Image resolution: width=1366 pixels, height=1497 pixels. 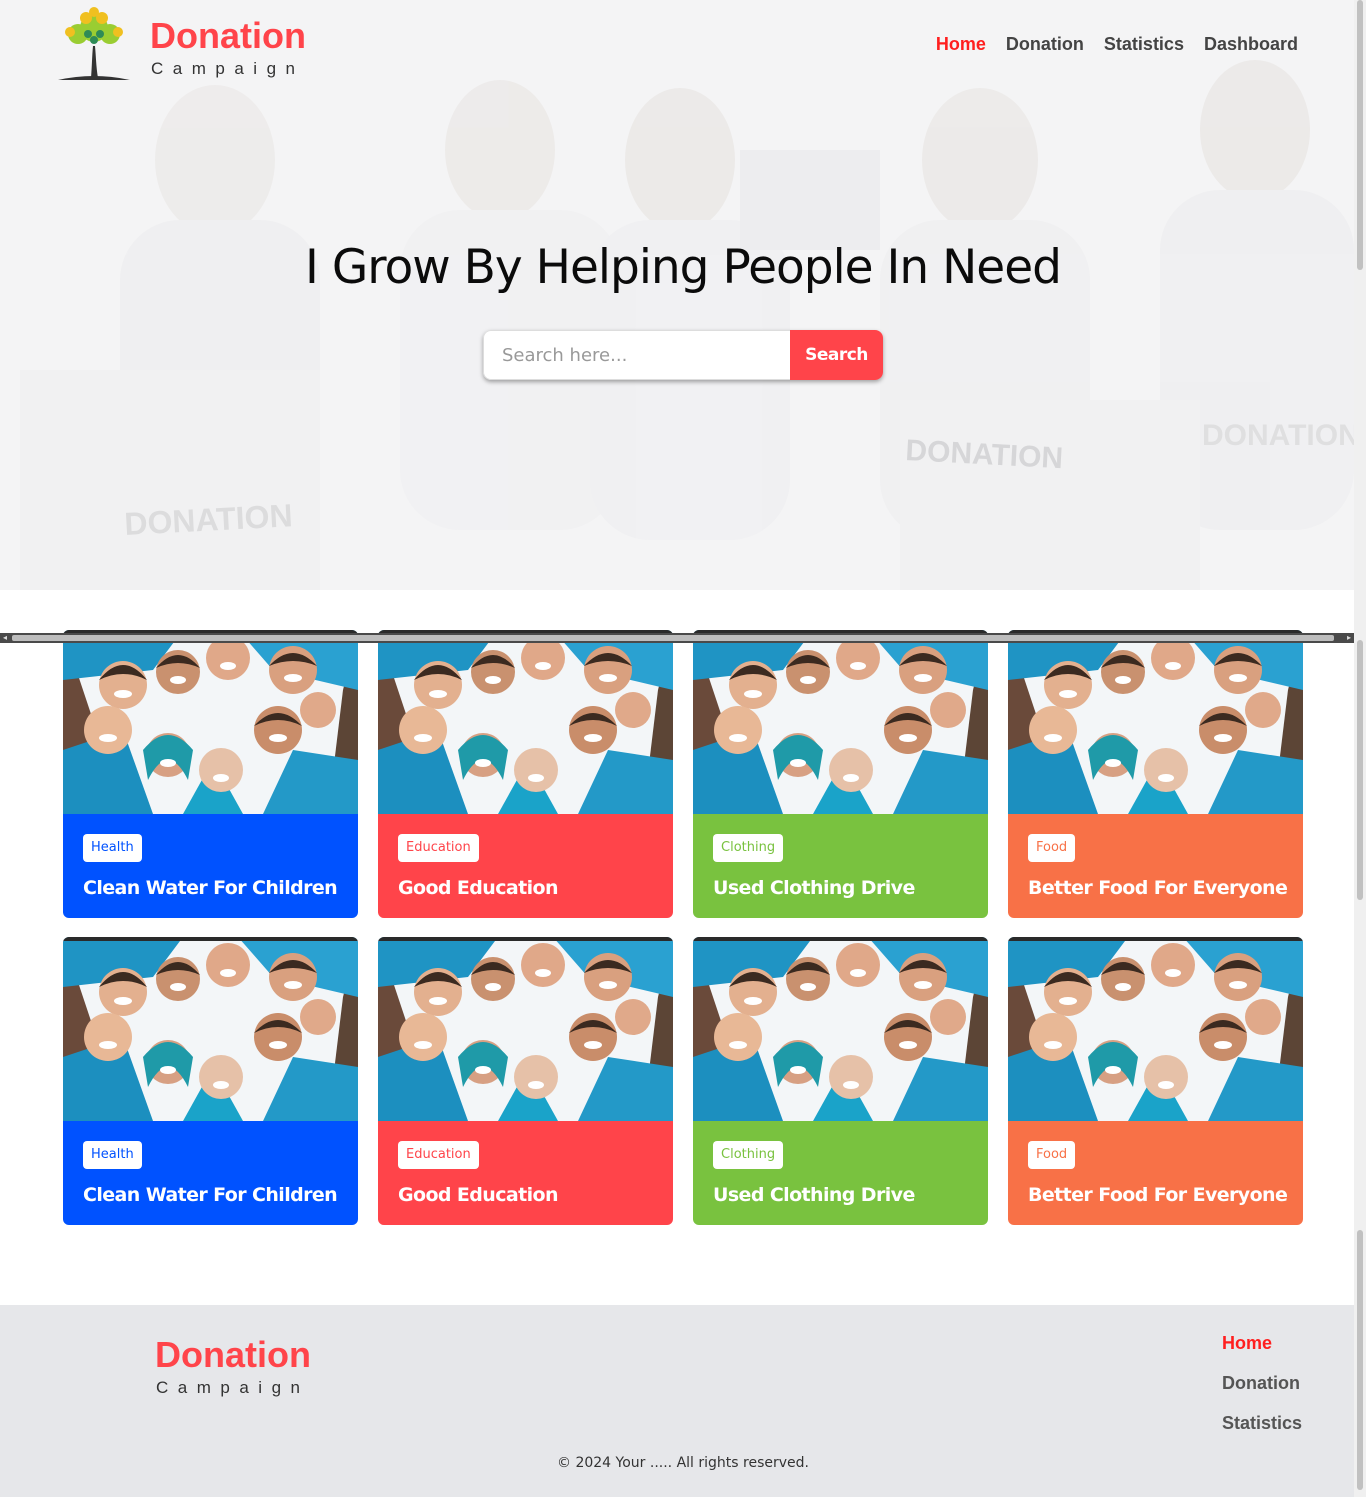 I want to click on footer-link-statistics: Statistics, so click(x=1262, y=1423).